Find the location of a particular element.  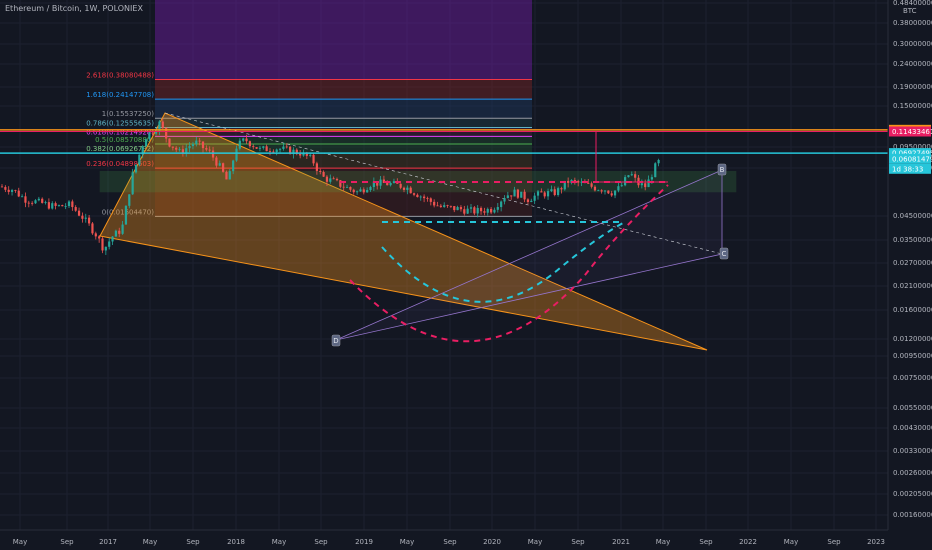

y-tick-label: 0.04500000 is located at coordinates (912, 216).